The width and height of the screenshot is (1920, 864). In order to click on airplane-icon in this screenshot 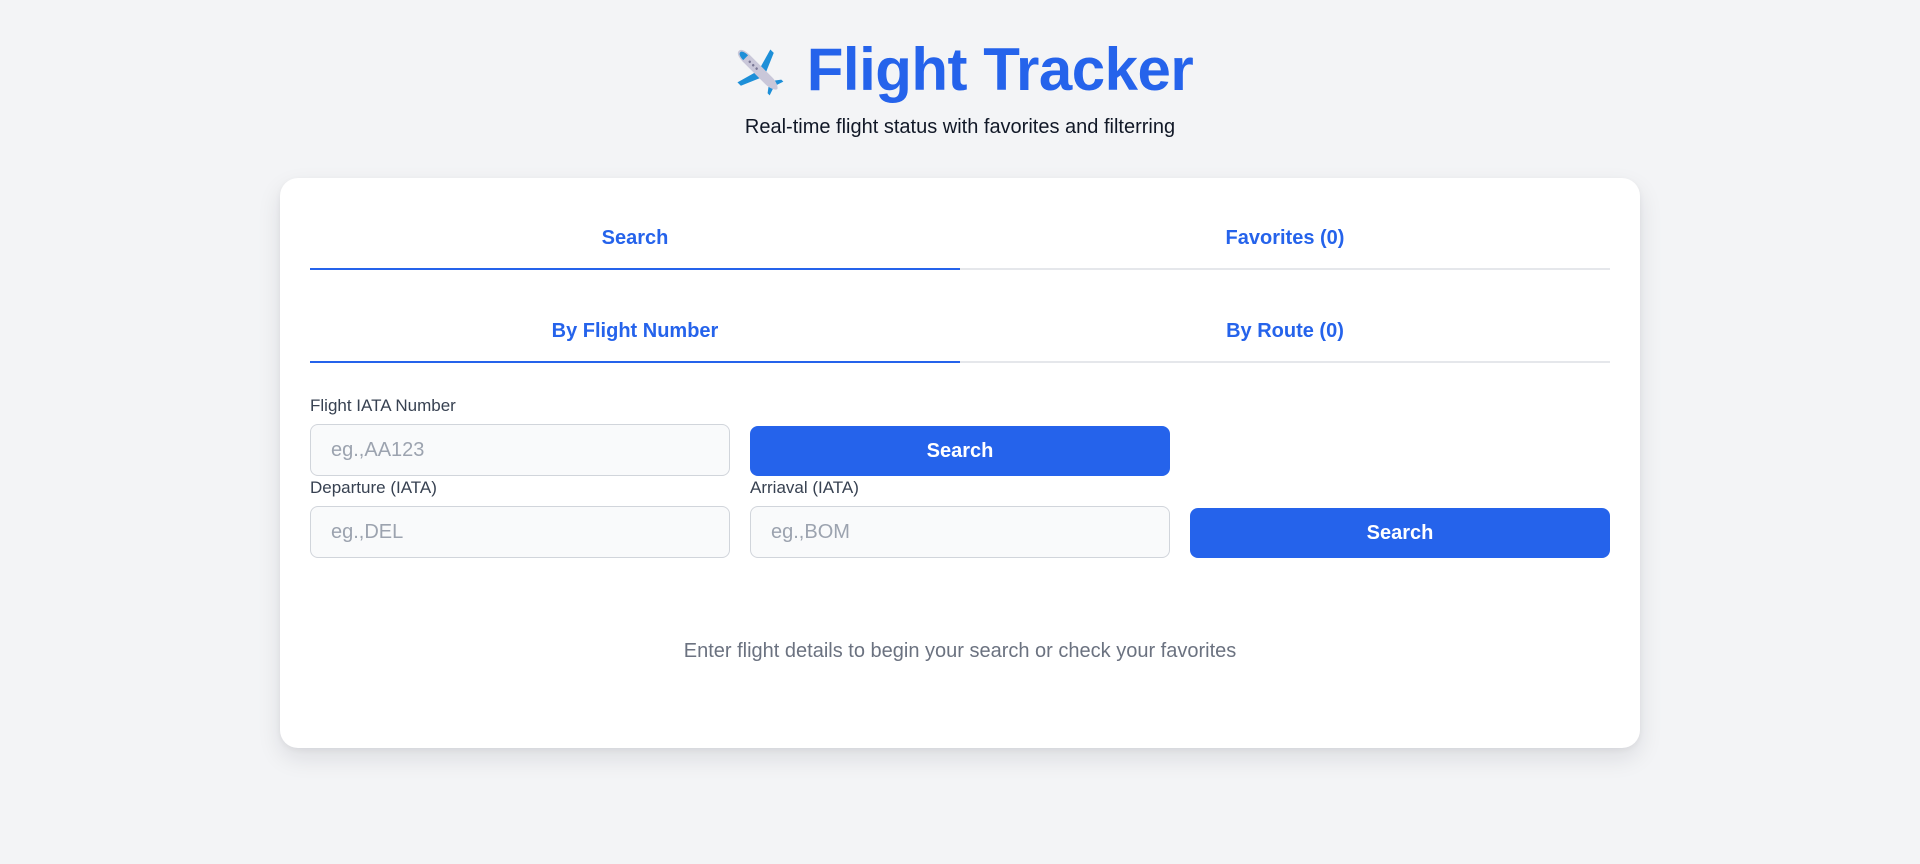, I will do `click(760, 72)`.